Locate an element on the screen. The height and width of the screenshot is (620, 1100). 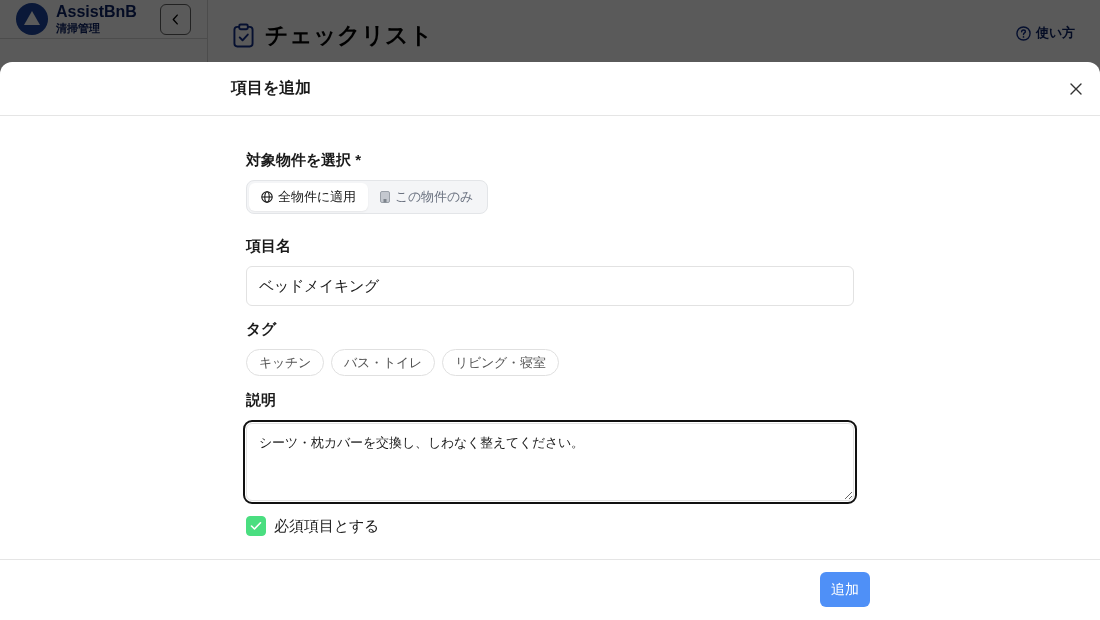
building-icon is located at coordinates (385, 197).